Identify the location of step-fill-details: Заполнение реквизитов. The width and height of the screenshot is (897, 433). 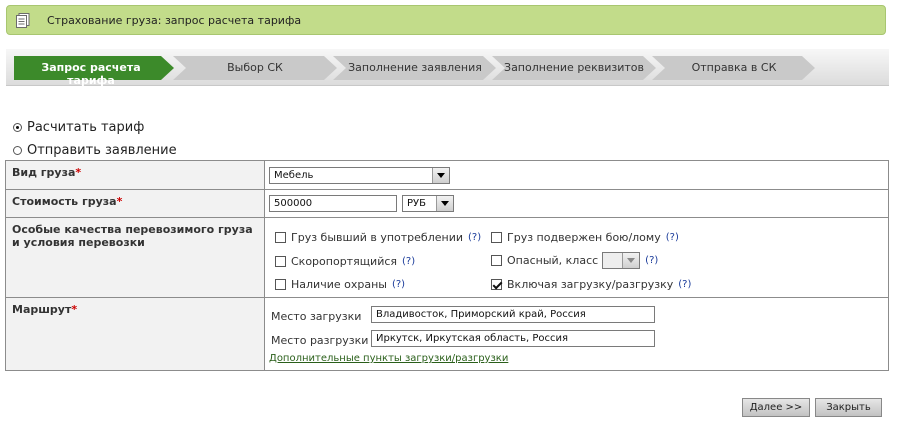
(574, 67).